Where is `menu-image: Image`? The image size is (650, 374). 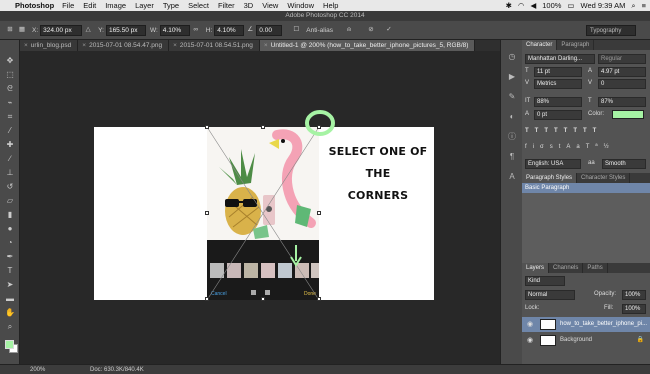 menu-image: Image is located at coordinates (115, 5).